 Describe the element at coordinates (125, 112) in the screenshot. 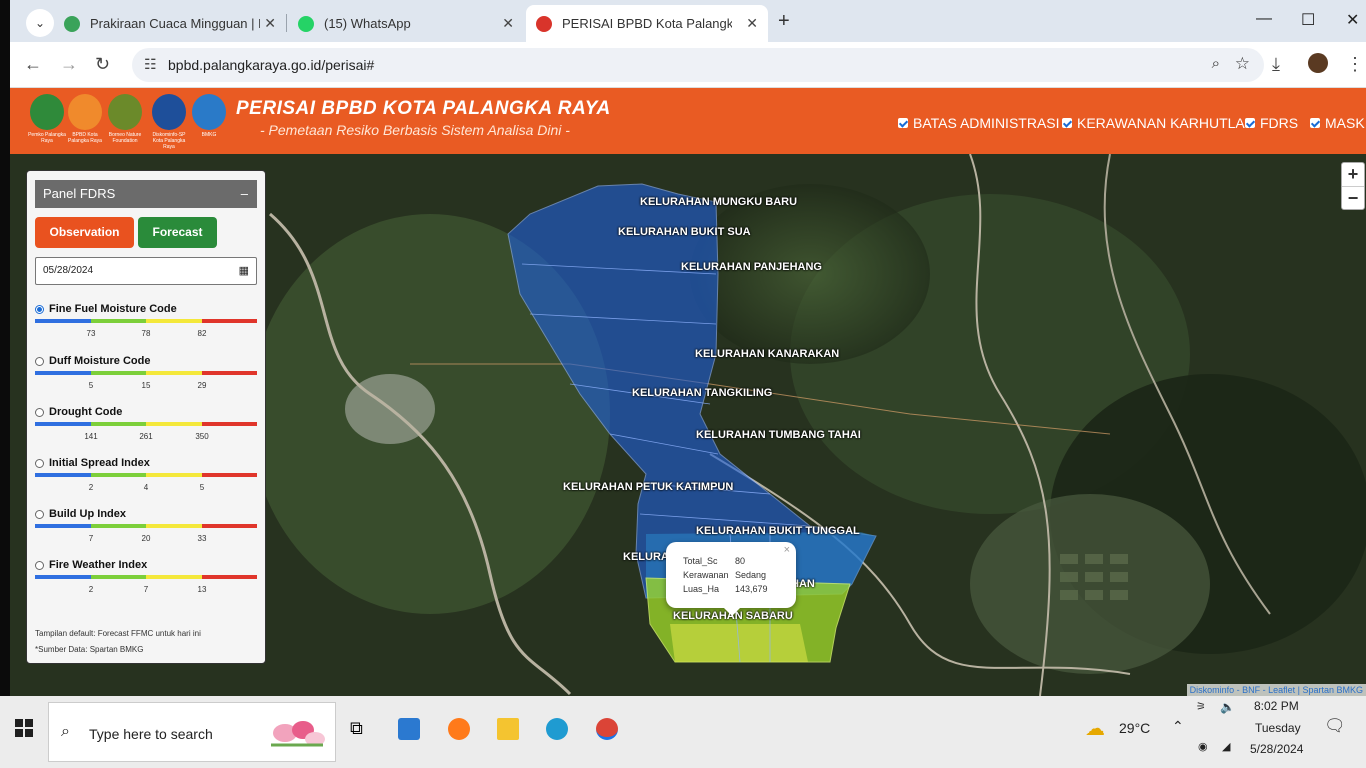

I see `bnf-logo` at that location.